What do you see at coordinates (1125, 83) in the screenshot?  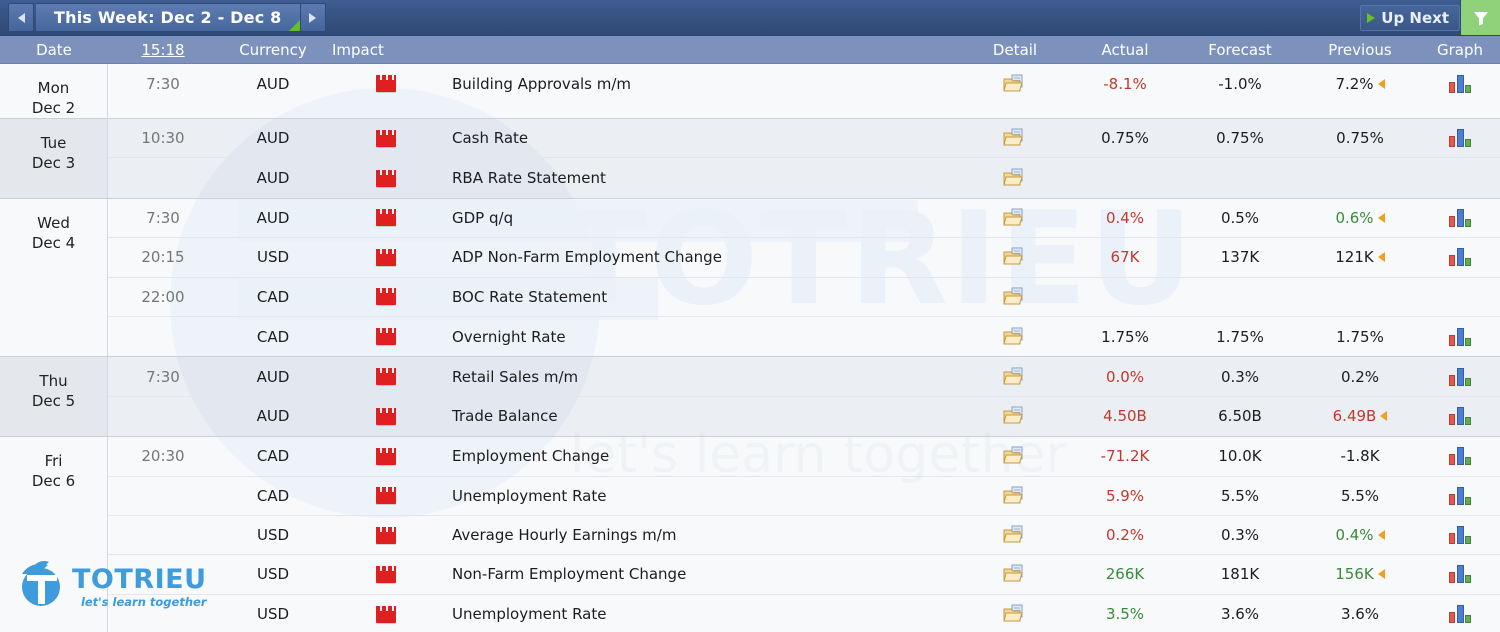 I see `row-actual: -8.1%` at bounding box center [1125, 83].